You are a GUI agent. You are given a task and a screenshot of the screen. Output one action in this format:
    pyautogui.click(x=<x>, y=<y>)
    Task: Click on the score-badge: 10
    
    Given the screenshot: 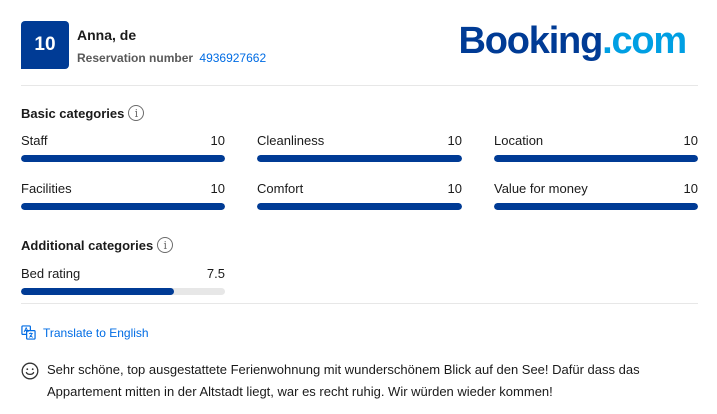 What is the action you would take?
    pyautogui.click(x=45, y=45)
    